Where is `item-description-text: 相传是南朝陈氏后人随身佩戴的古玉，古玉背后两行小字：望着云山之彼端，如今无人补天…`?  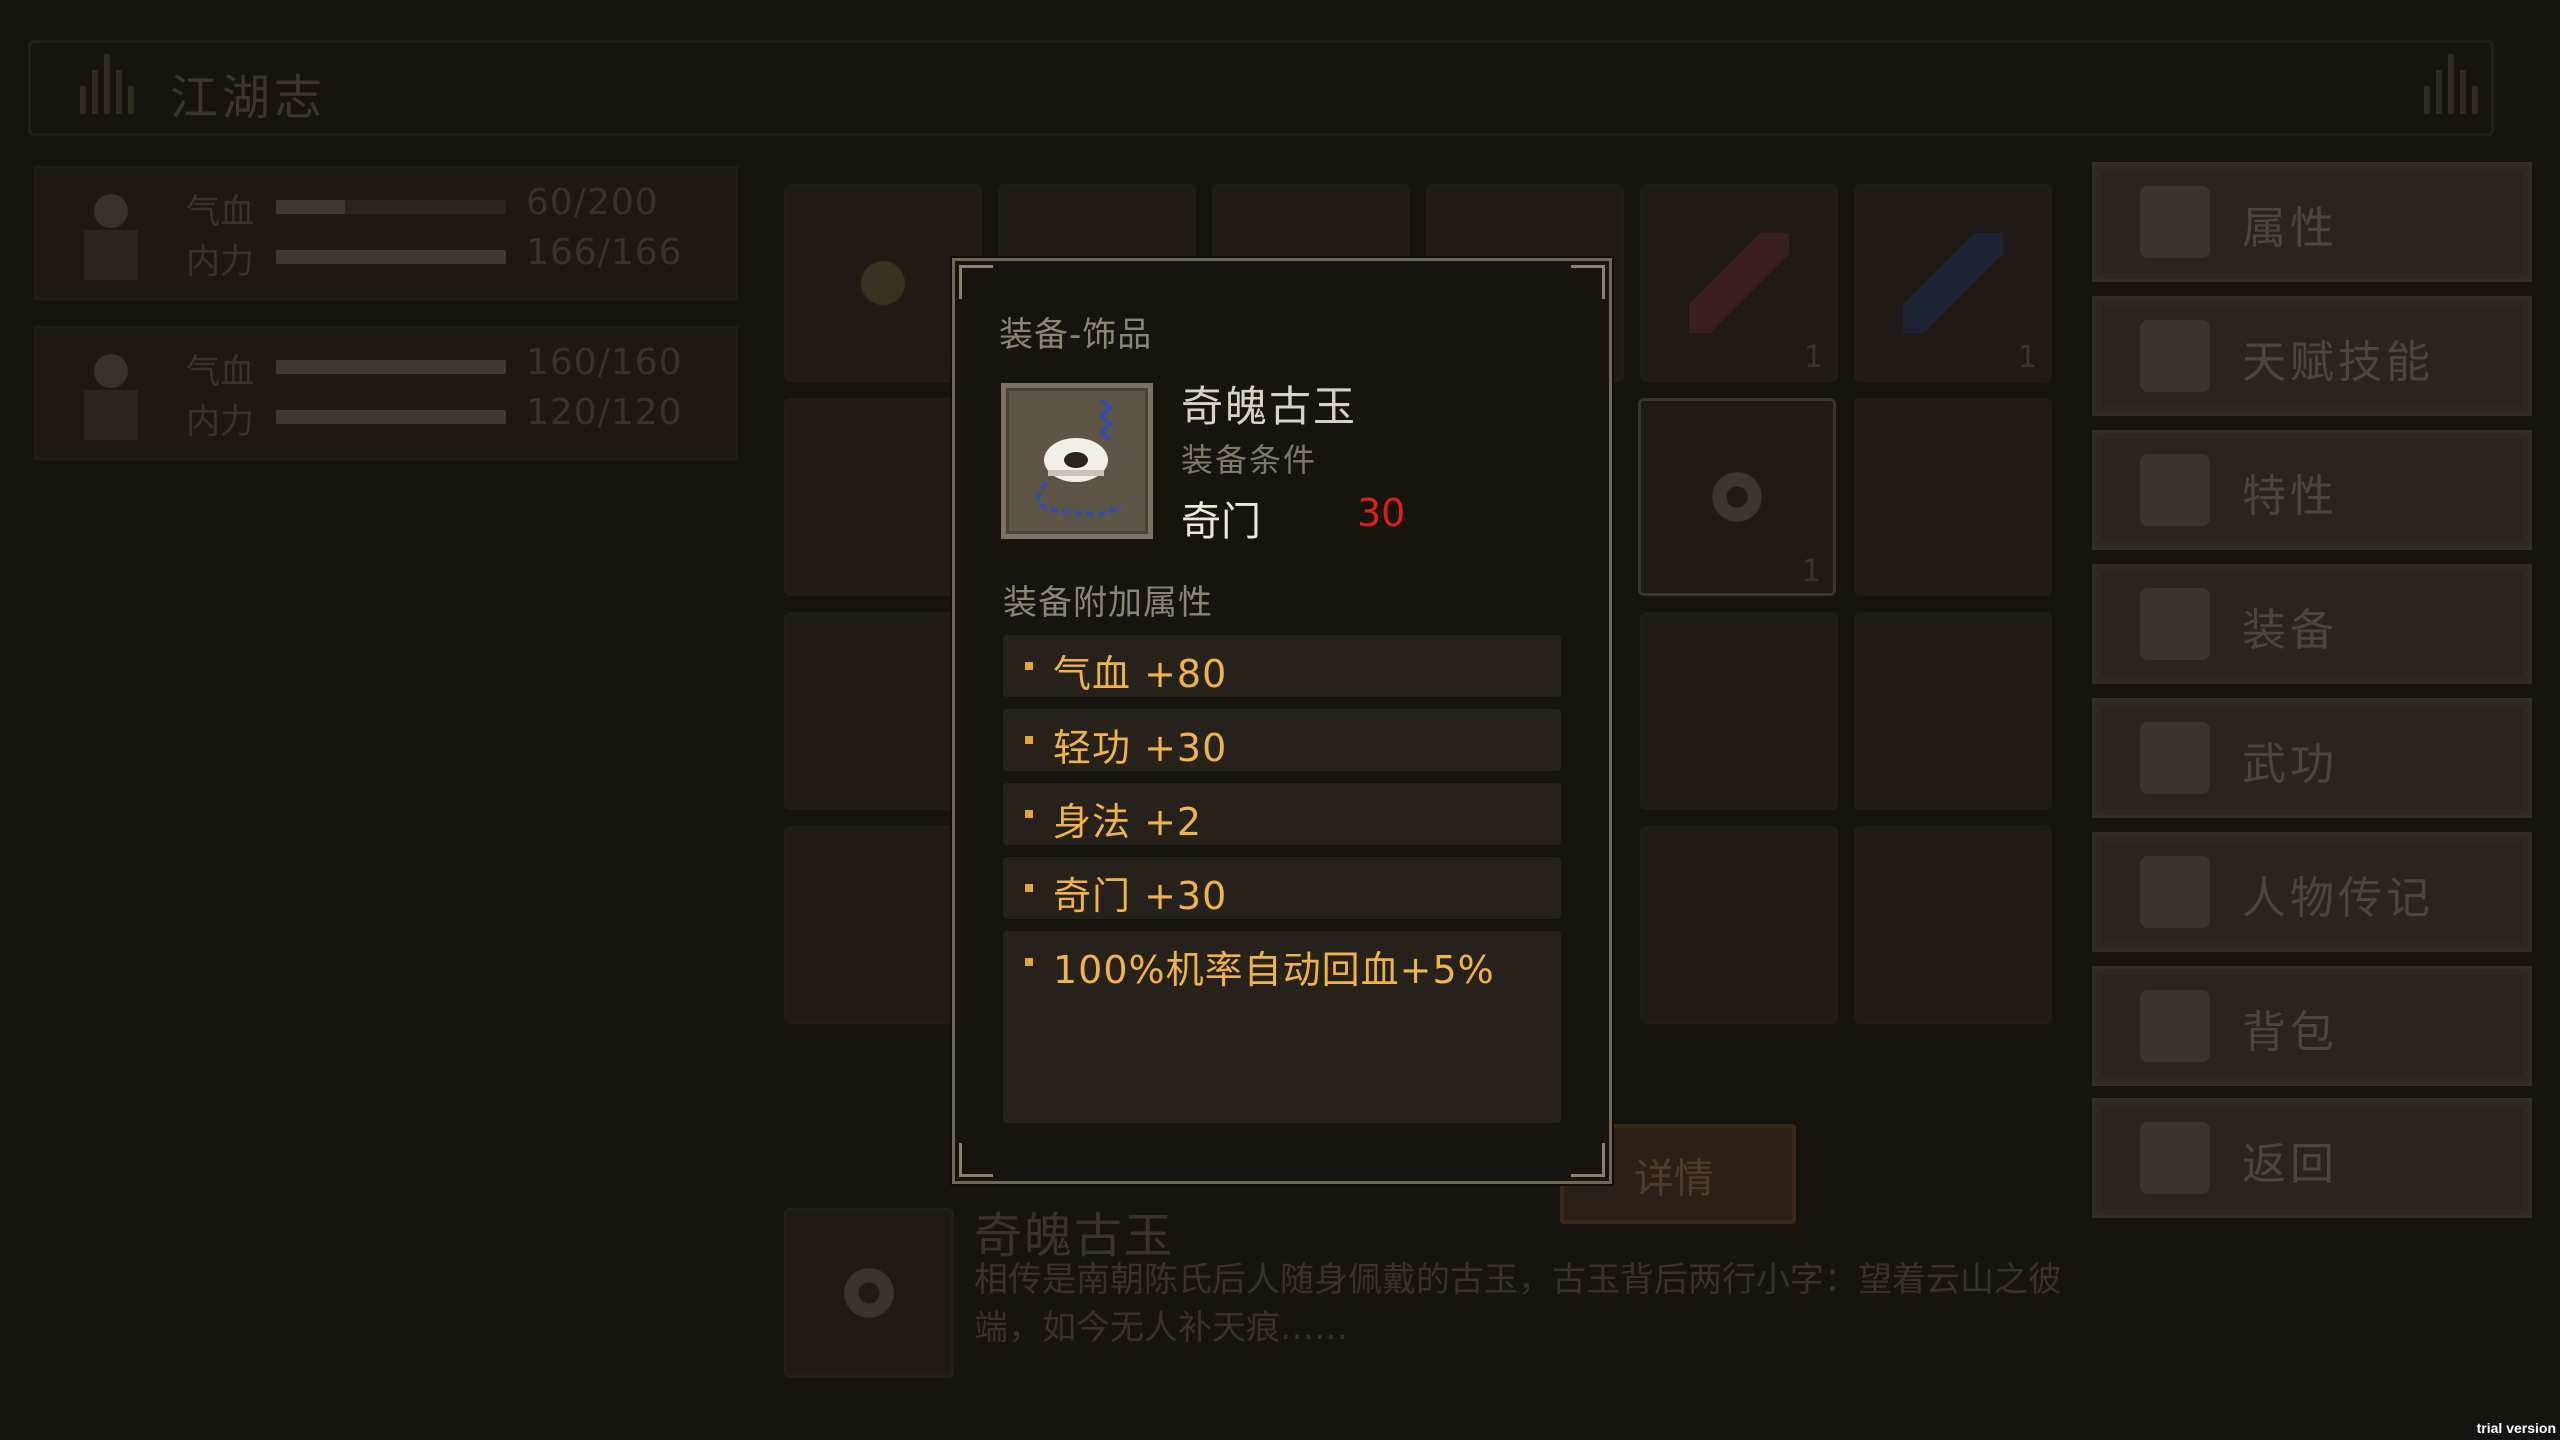 item-description-text: 相传是南朝陈氏后人随身佩戴的古玉，古玉背后两行小字：望着云山之彼端，如今无人补天… is located at coordinates (1518, 1304).